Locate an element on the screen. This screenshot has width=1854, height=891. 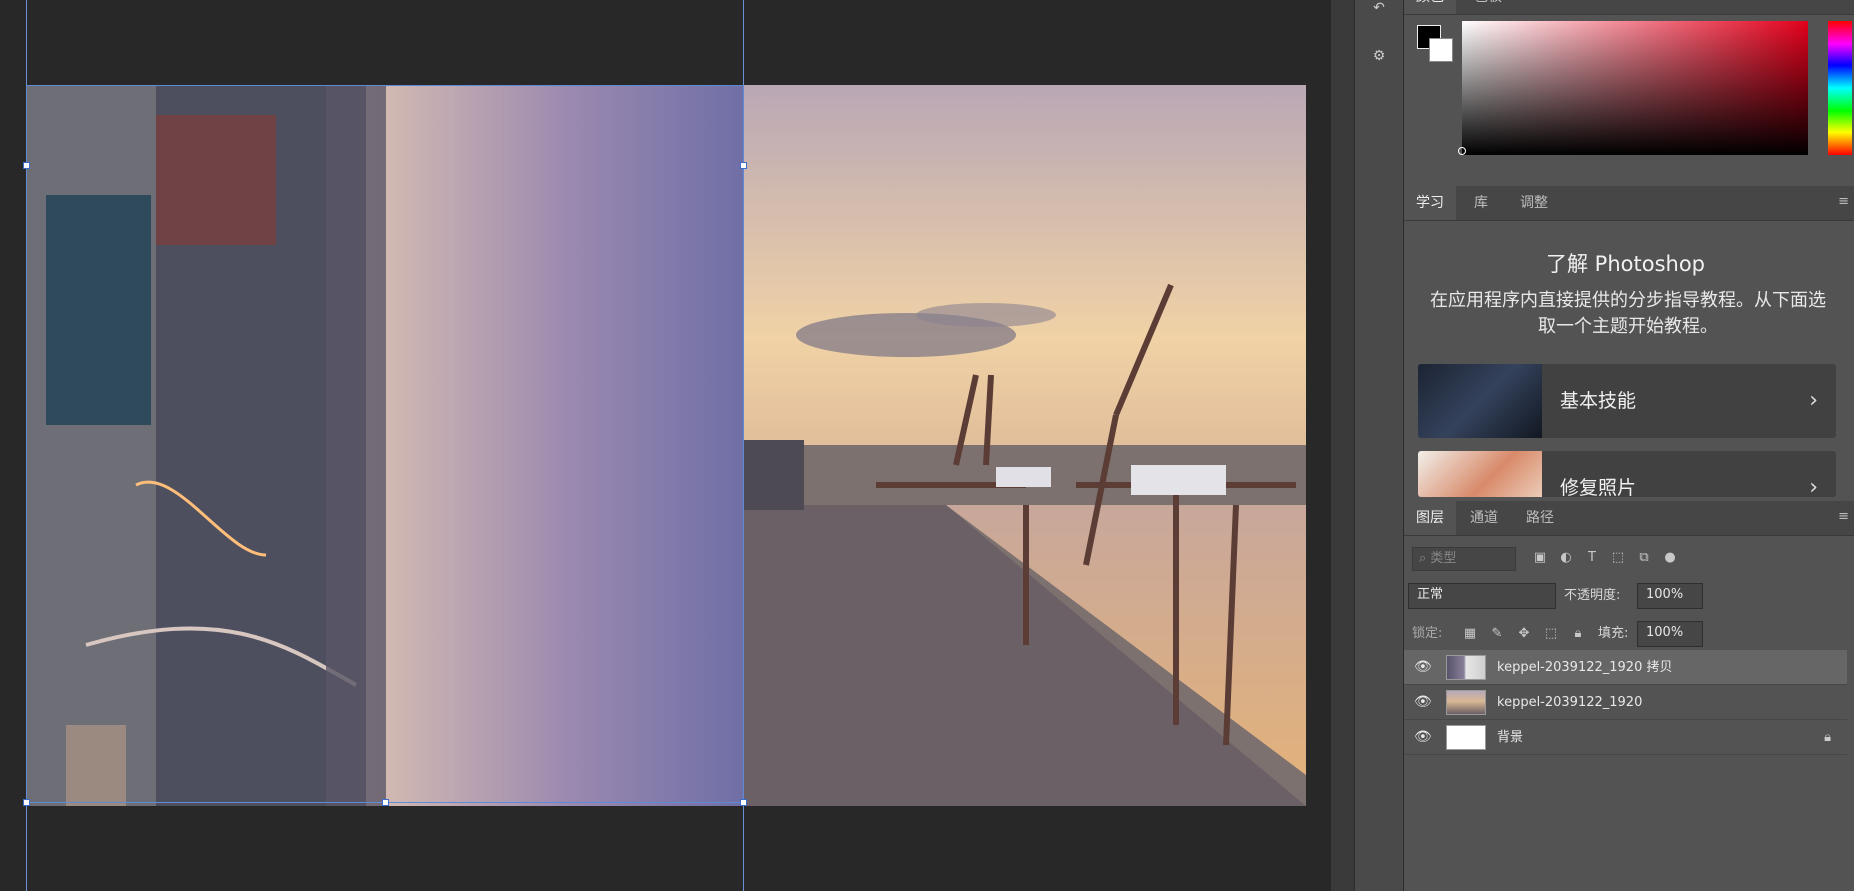
transform-handle-bottom-right is located at coordinates (743, 802).